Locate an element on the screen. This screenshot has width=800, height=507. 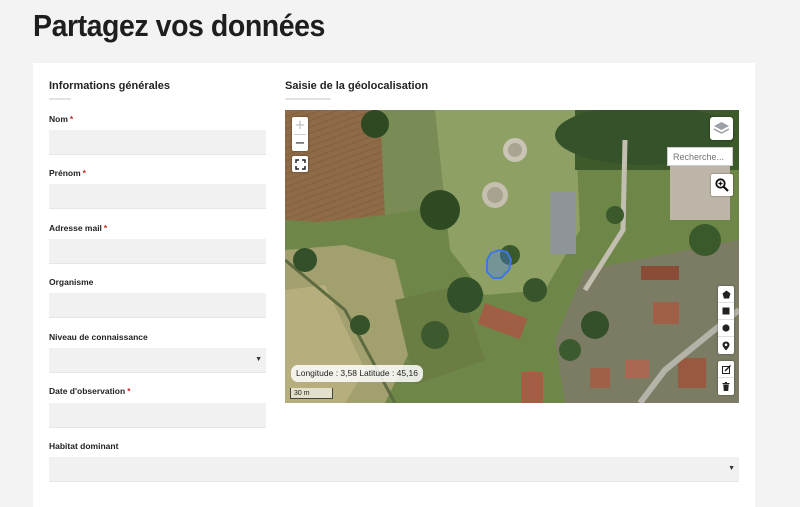
zoom-in-button: + is located at coordinates (300, 125).